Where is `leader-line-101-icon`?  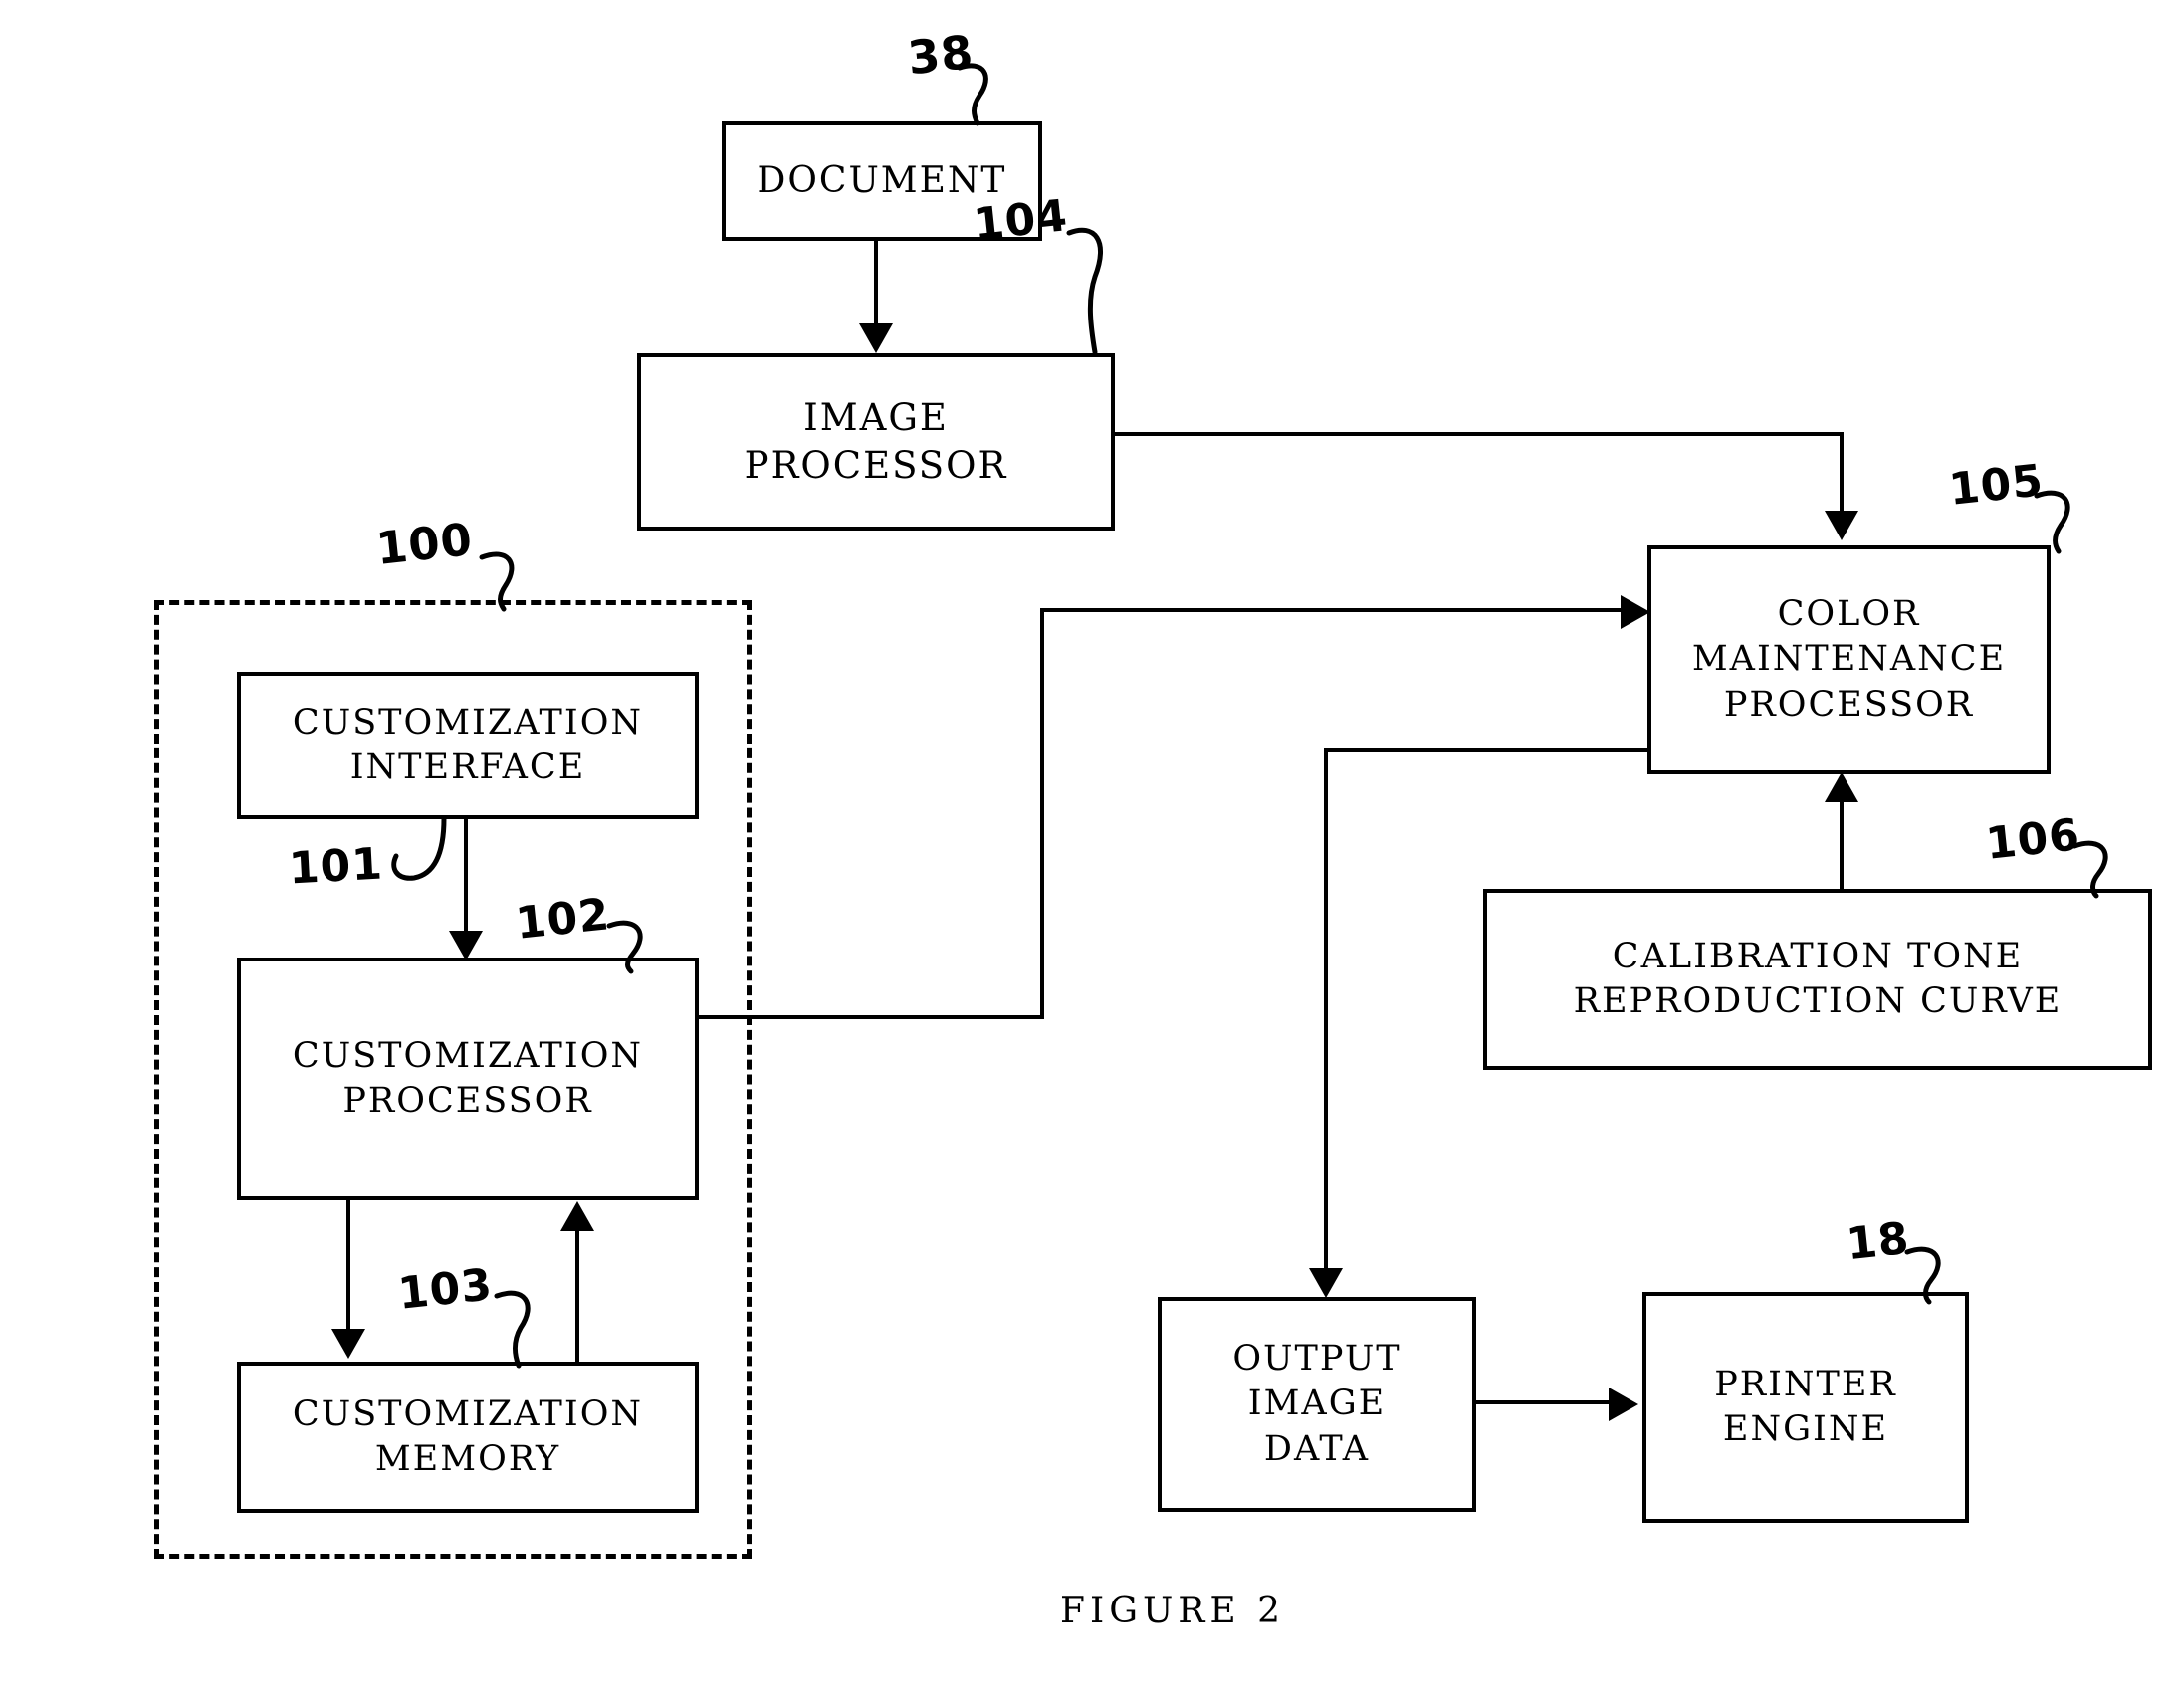
leader-line-101-icon is located at coordinates (419, 848).